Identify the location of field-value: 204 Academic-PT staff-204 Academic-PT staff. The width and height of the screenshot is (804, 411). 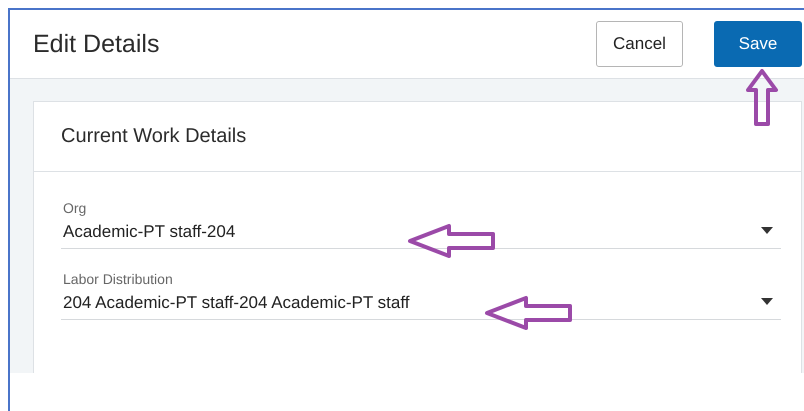
(236, 303).